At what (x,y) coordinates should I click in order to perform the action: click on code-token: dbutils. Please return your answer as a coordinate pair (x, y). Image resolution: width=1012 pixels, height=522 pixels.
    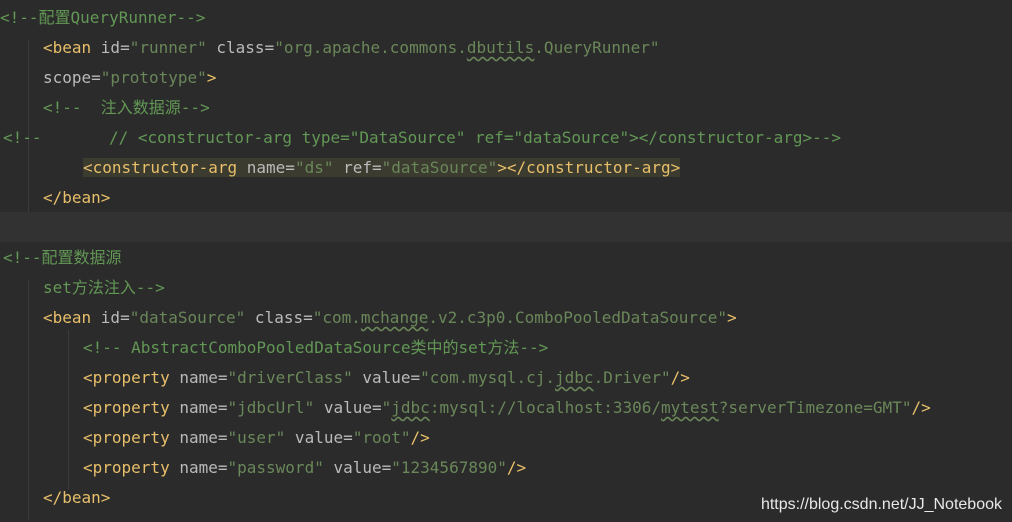
    Looking at the image, I should click on (500, 47).